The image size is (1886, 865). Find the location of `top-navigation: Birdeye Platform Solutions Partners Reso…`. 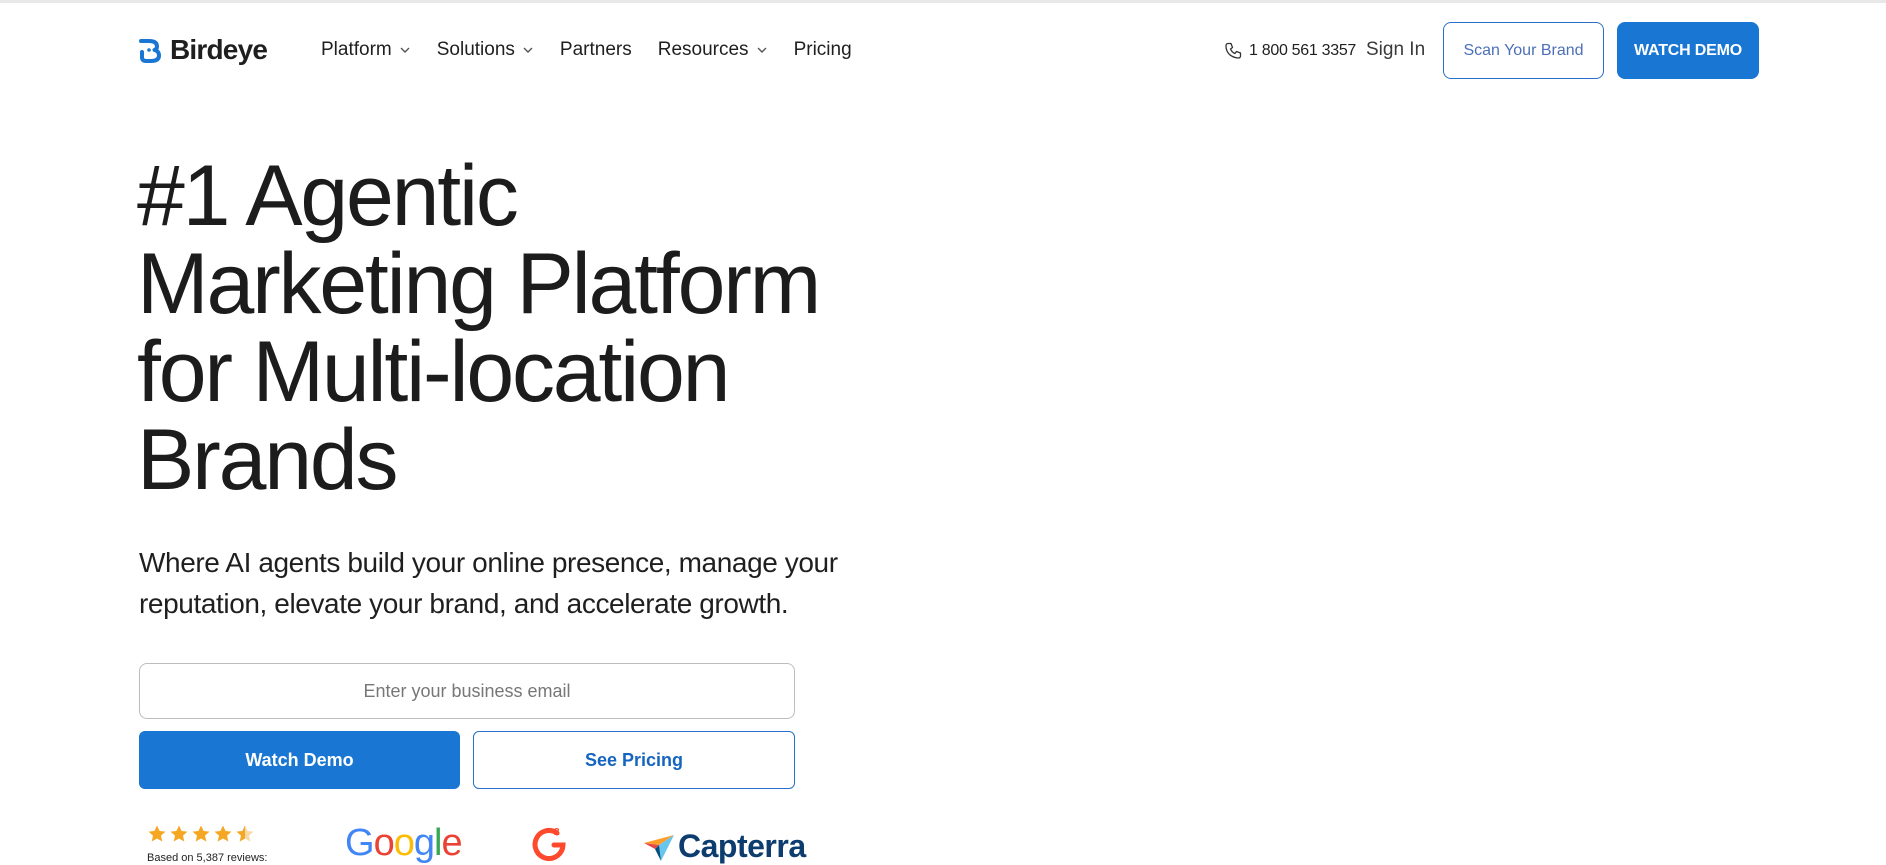

top-navigation: Birdeye Platform Solutions Partners Reso… is located at coordinates (943, 50).